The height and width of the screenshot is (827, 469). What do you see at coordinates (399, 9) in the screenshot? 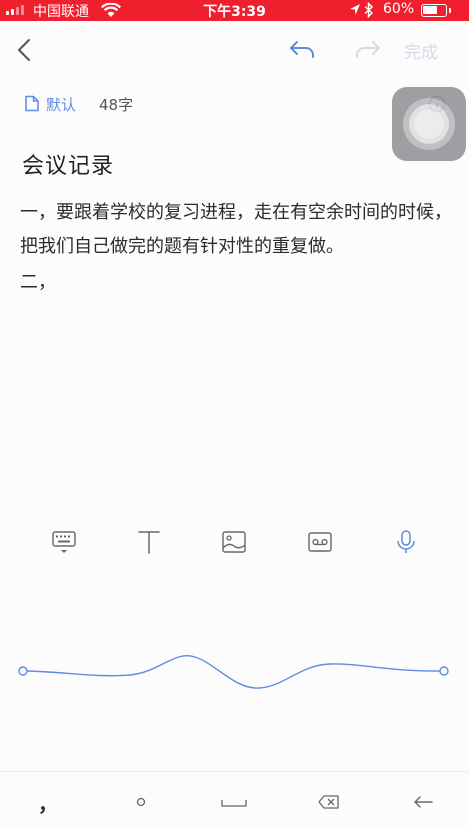
I see `battery-percent: 60%` at bounding box center [399, 9].